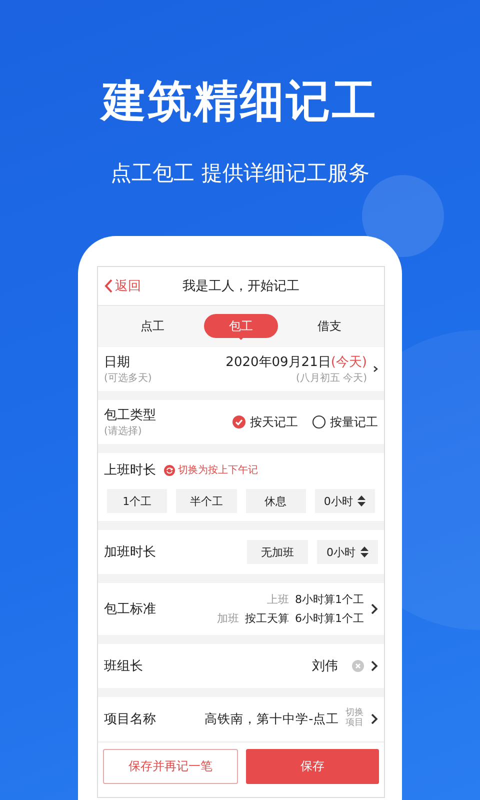 This screenshot has width=480, height=800. Describe the element at coordinates (130, 470) in the screenshot. I see `field-label: 上班时长` at that location.